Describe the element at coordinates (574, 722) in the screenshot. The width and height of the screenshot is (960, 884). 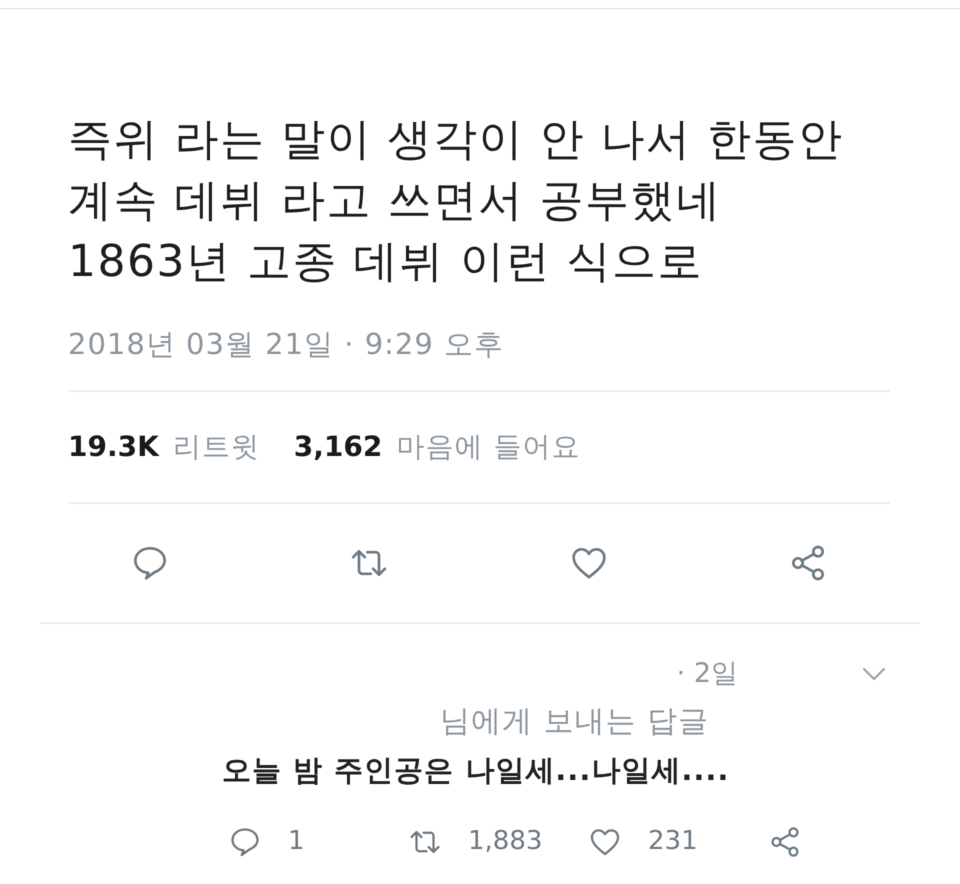
I see `reply-to-label: 님에게 보내는 답글` at that location.